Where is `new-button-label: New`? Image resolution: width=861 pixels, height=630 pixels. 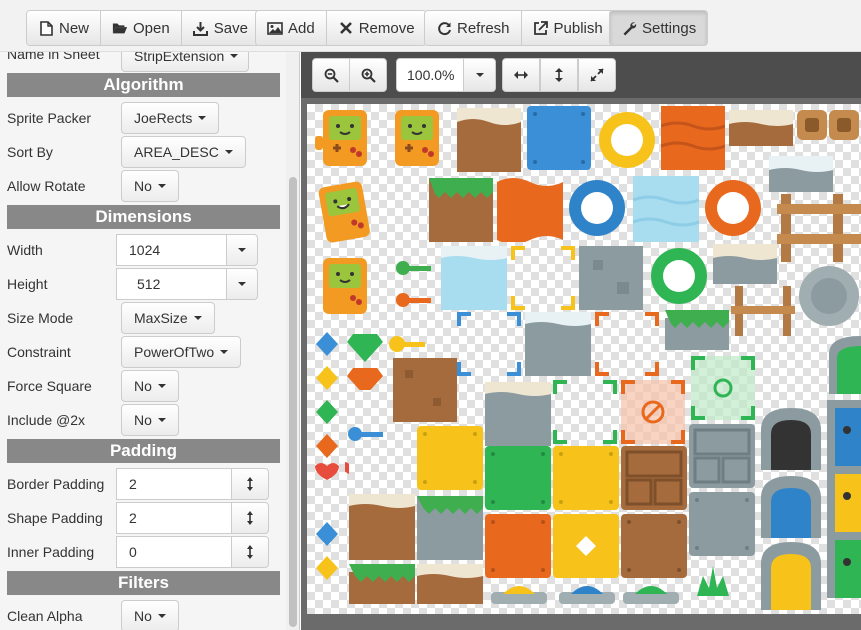 new-button-label: New is located at coordinates (74, 28).